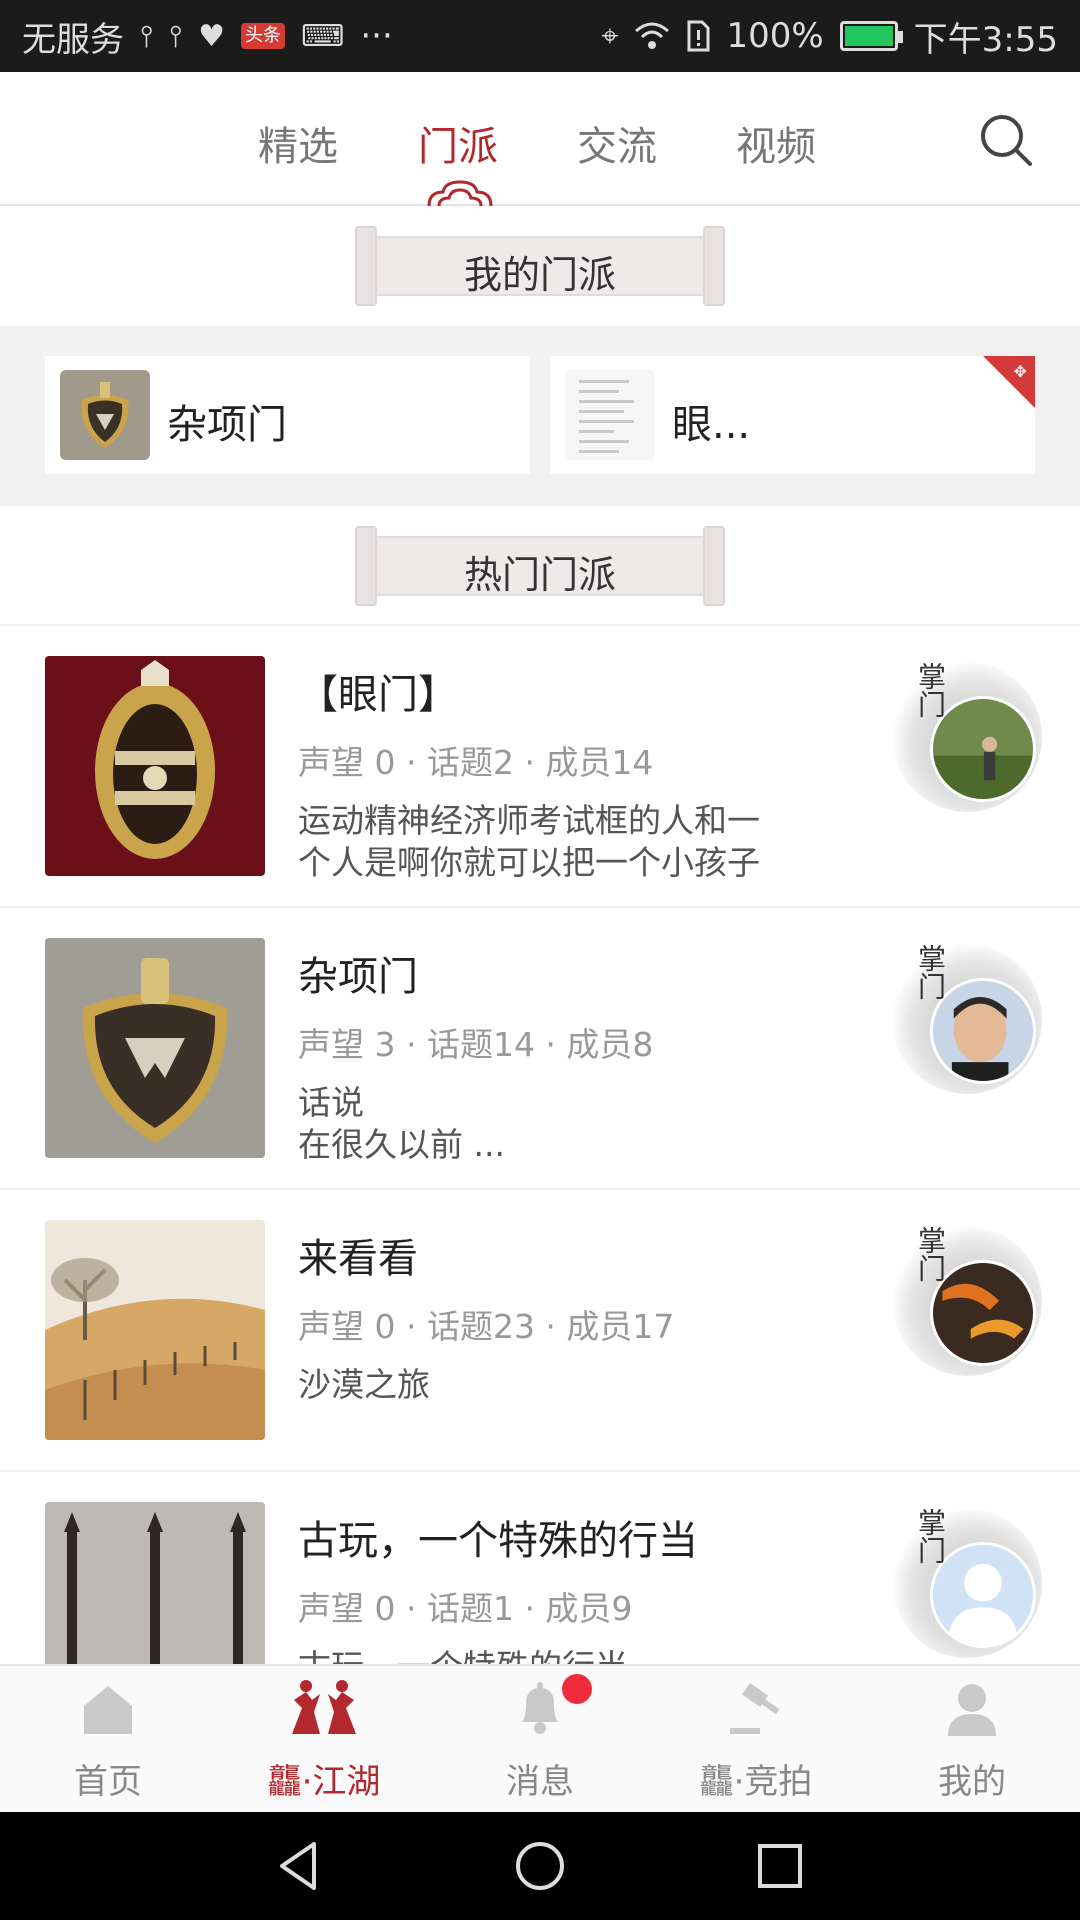  Describe the element at coordinates (776, 143) in the screenshot. I see `tab-video: 视频` at that location.